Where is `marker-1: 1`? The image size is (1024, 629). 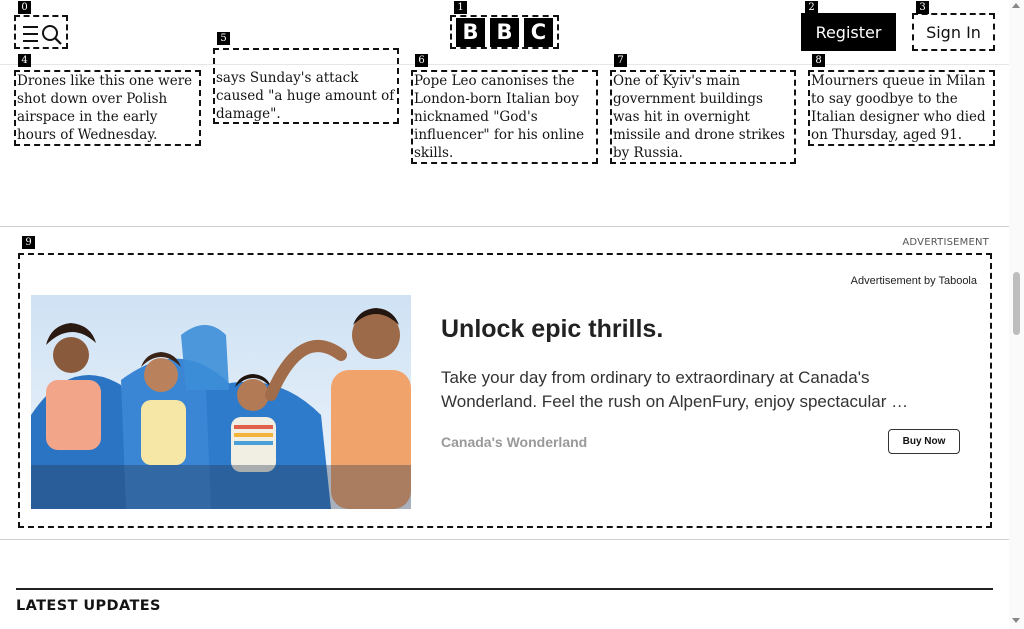 marker-1: 1 is located at coordinates (460, 7).